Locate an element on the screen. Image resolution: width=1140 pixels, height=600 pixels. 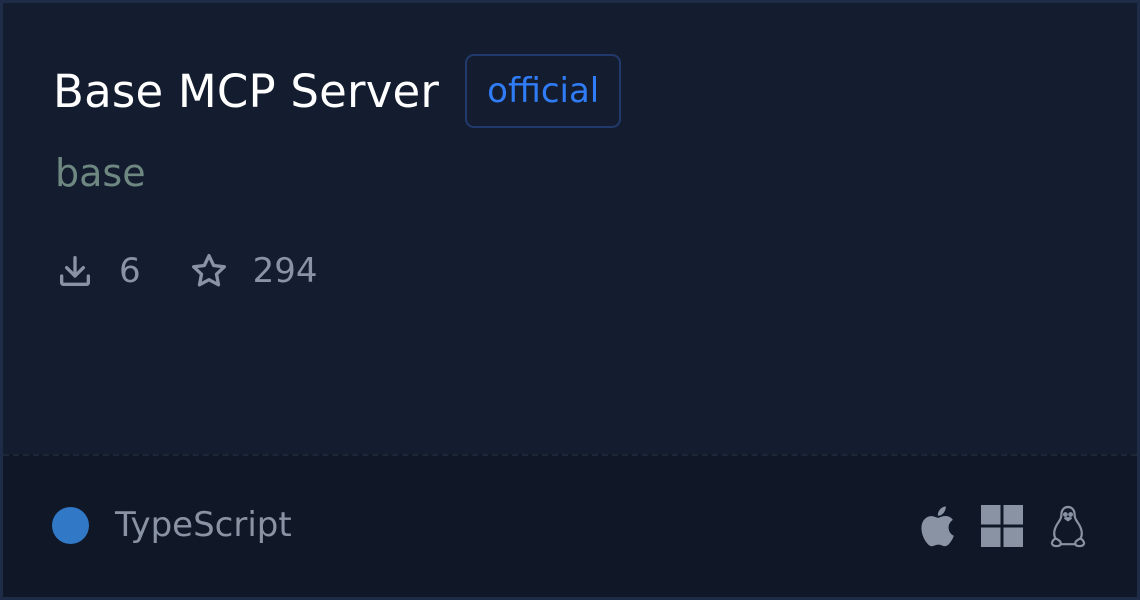
server-slug: base is located at coordinates (100, 173).